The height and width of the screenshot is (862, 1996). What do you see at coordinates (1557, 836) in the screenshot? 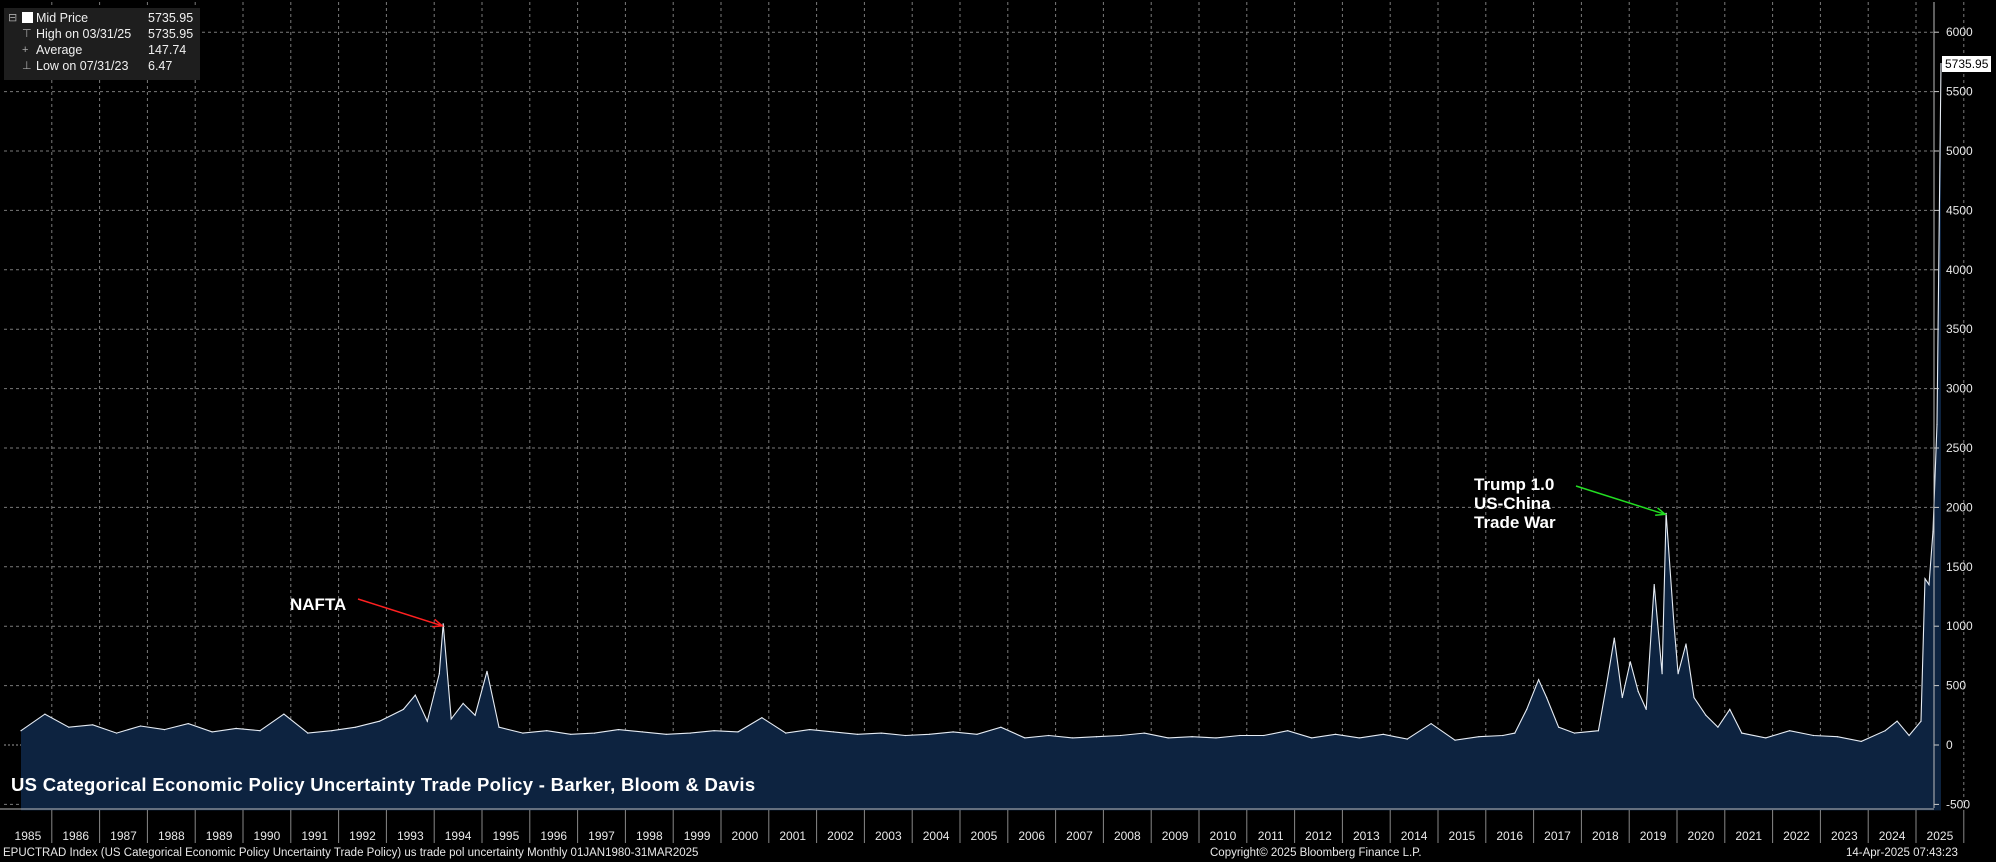
I see `x-tick-label: 2017` at bounding box center [1557, 836].